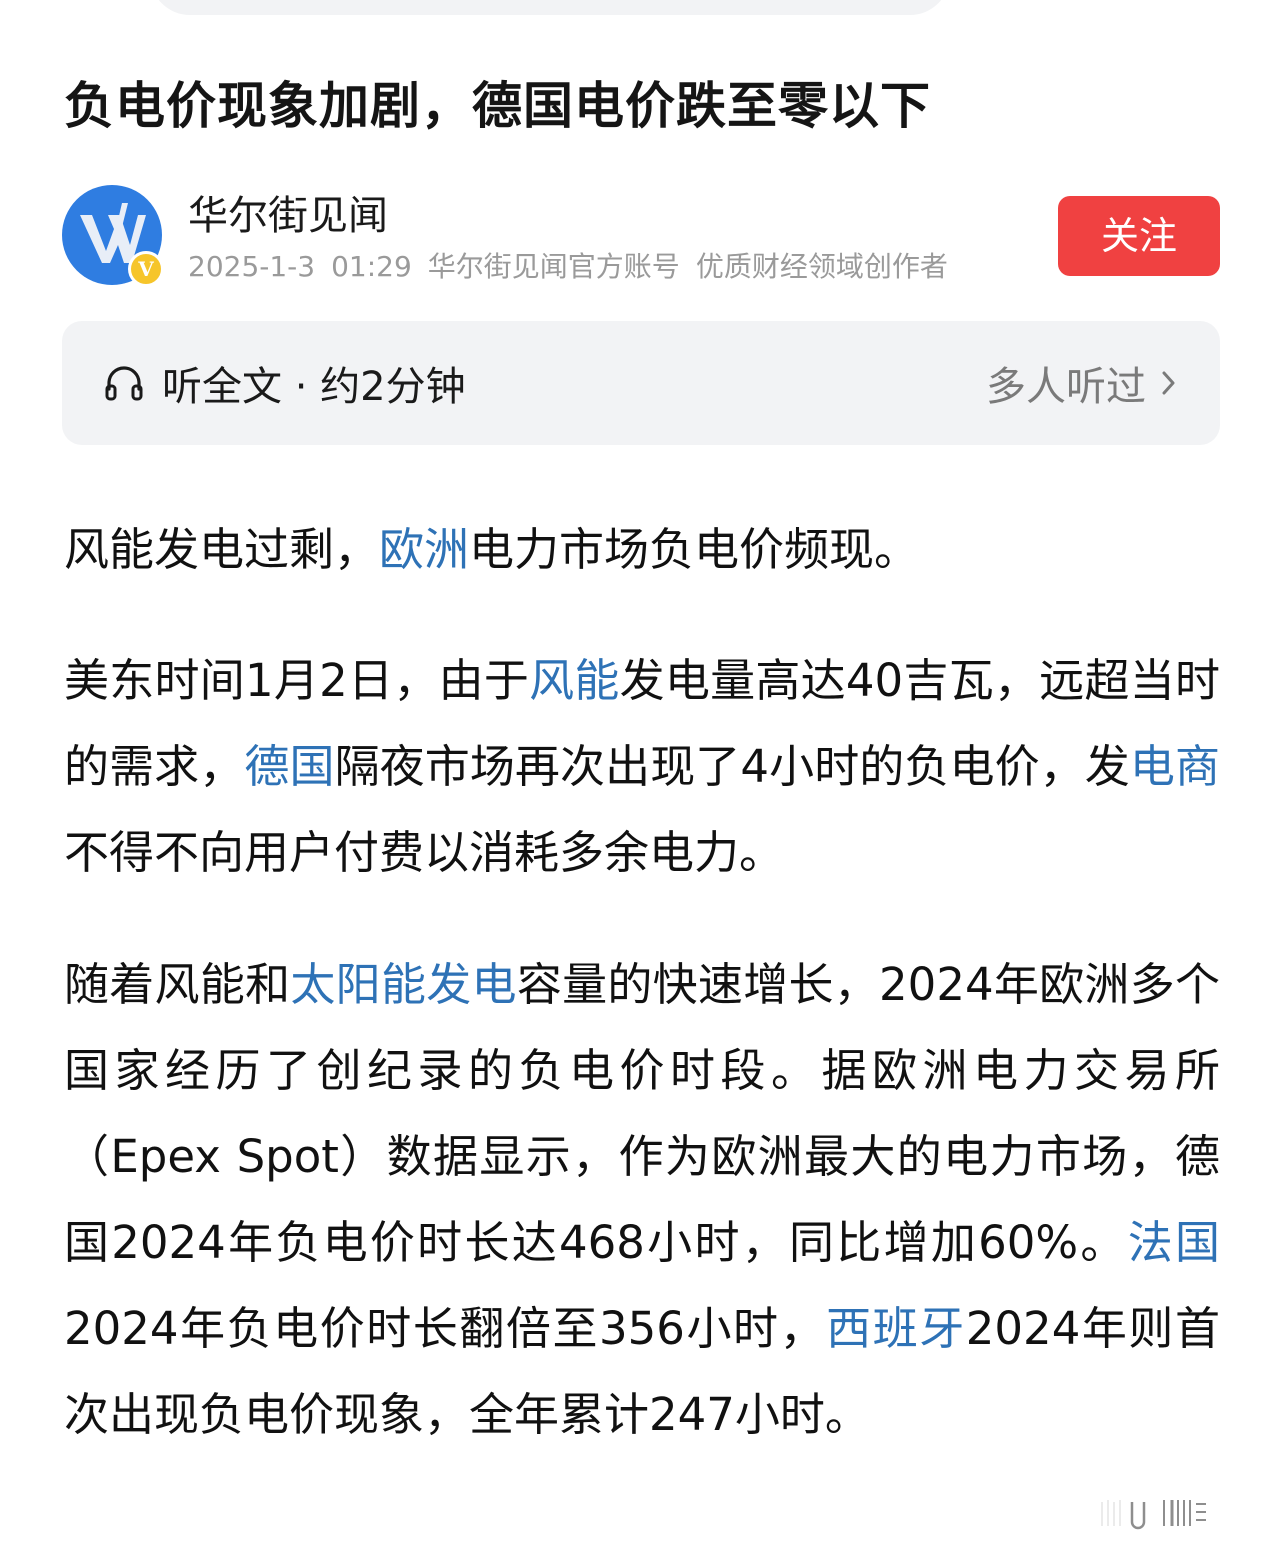 The width and height of the screenshot is (1280, 1556). Describe the element at coordinates (553, 266) in the screenshot. I see `account-type: 华尔街见闻官方账号` at that location.